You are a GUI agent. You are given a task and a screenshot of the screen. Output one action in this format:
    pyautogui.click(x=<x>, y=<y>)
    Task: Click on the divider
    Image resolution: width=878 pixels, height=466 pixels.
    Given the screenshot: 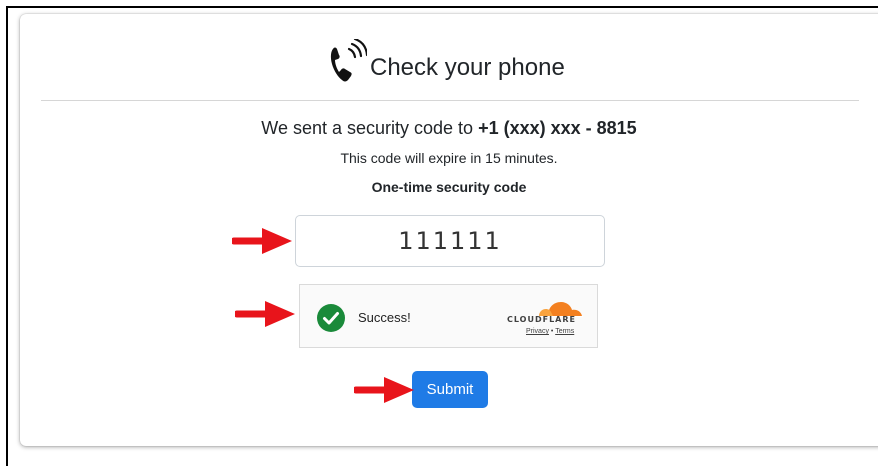 What is the action you would take?
    pyautogui.click(x=450, y=100)
    